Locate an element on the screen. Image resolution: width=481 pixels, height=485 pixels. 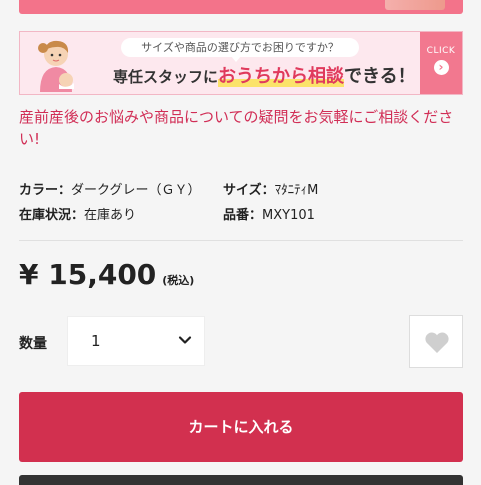
add-to-cart-button: カートに入れる is located at coordinates (241, 427).